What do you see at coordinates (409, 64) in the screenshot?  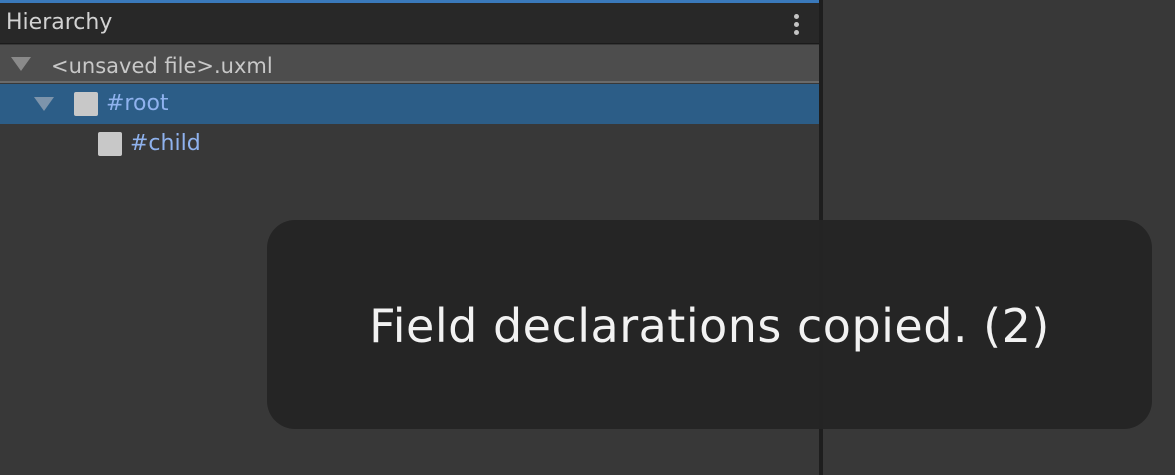 I see `tree-file-row: <unsaved file>.uxml` at bounding box center [409, 64].